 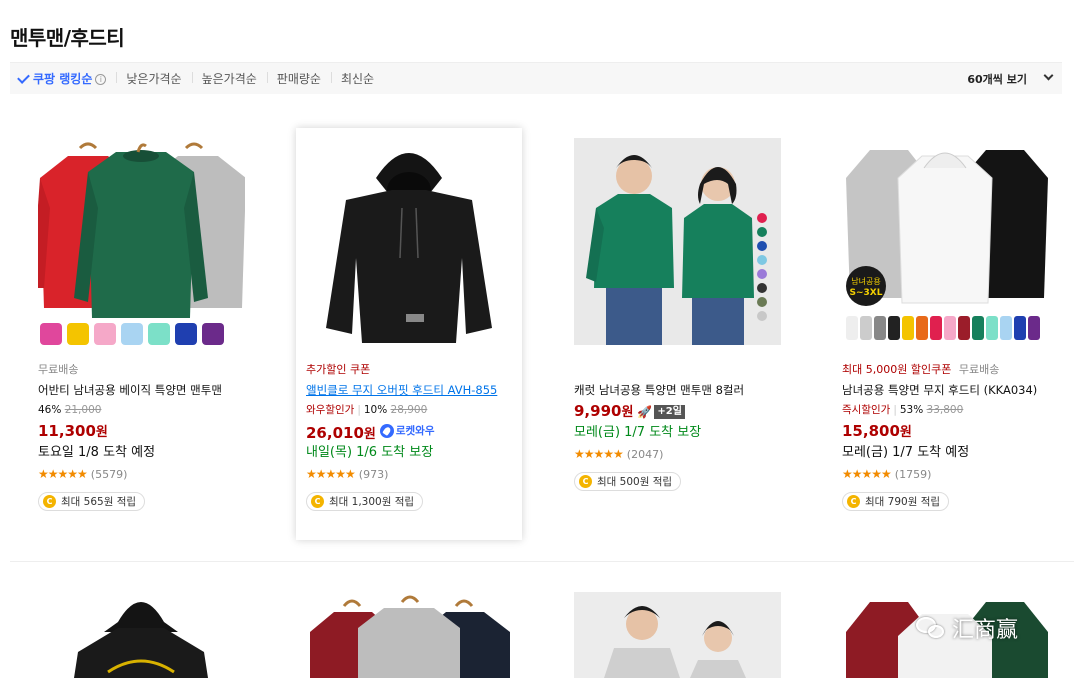 I want to click on discount-label: 즉시할인가, so click(x=866, y=410).